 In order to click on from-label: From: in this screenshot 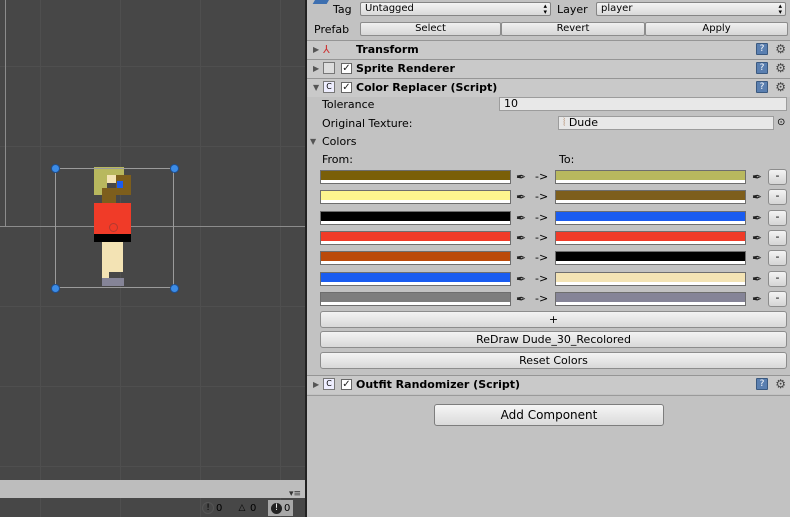, I will do `click(337, 159)`.